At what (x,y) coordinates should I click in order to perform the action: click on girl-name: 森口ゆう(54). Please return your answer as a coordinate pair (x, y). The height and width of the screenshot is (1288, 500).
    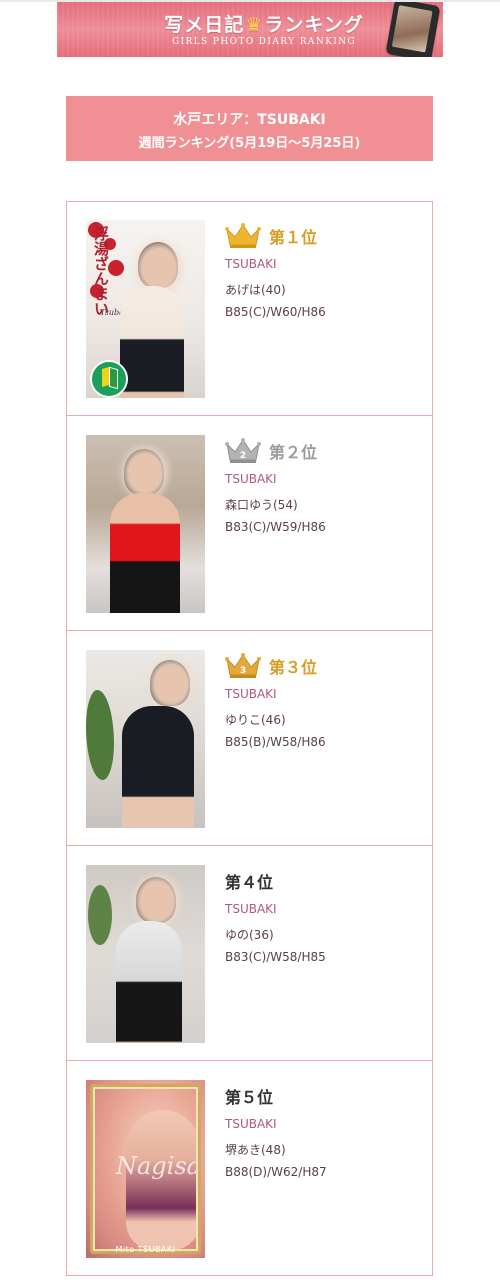
    Looking at the image, I should click on (325, 505).